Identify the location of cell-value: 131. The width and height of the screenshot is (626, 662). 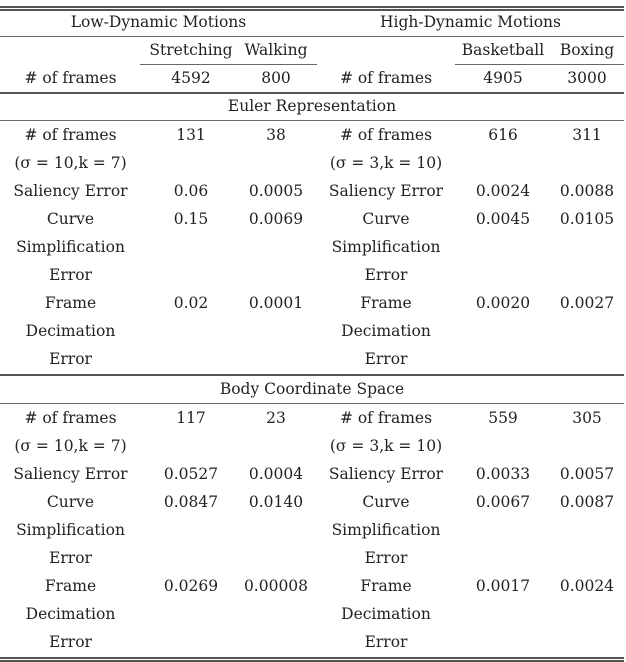
(191, 135).